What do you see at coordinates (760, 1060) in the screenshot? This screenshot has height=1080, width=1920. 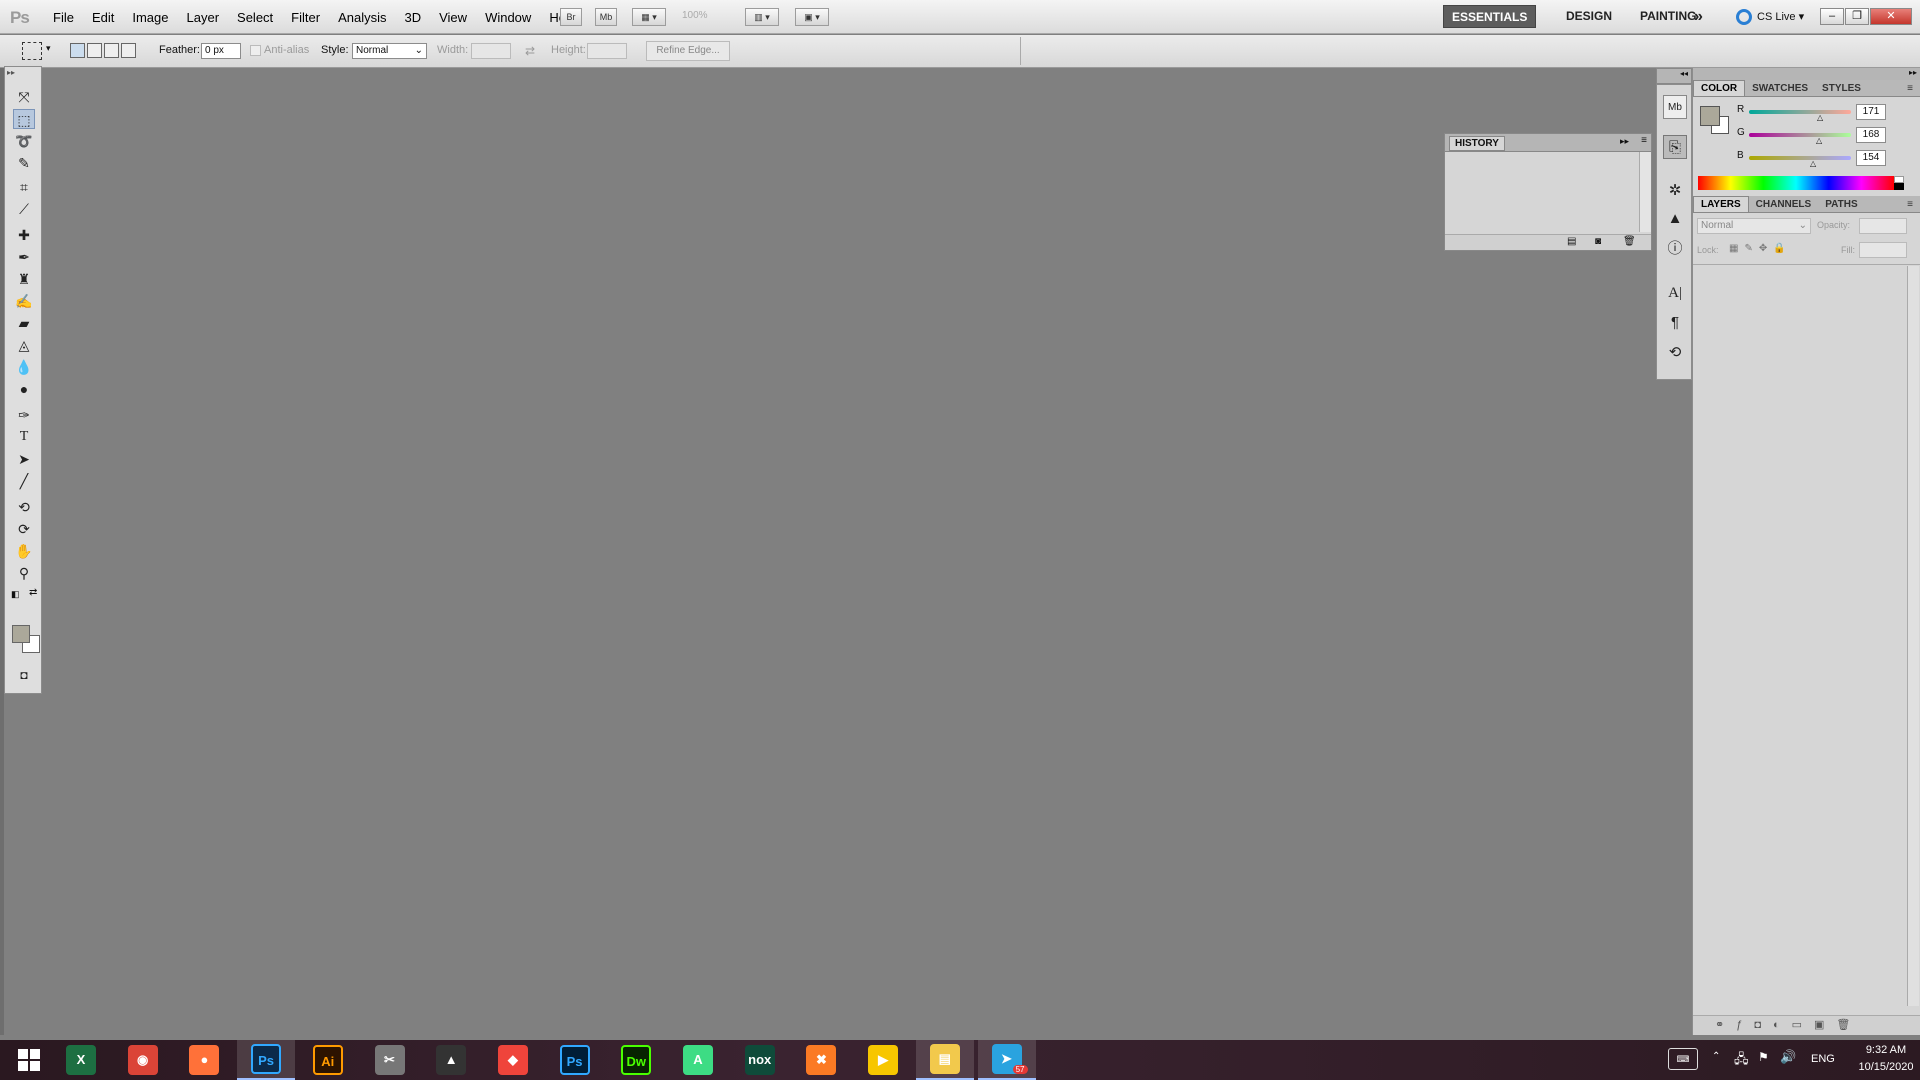 I see `taskbar-app-nox: nox` at bounding box center [760, 1060].